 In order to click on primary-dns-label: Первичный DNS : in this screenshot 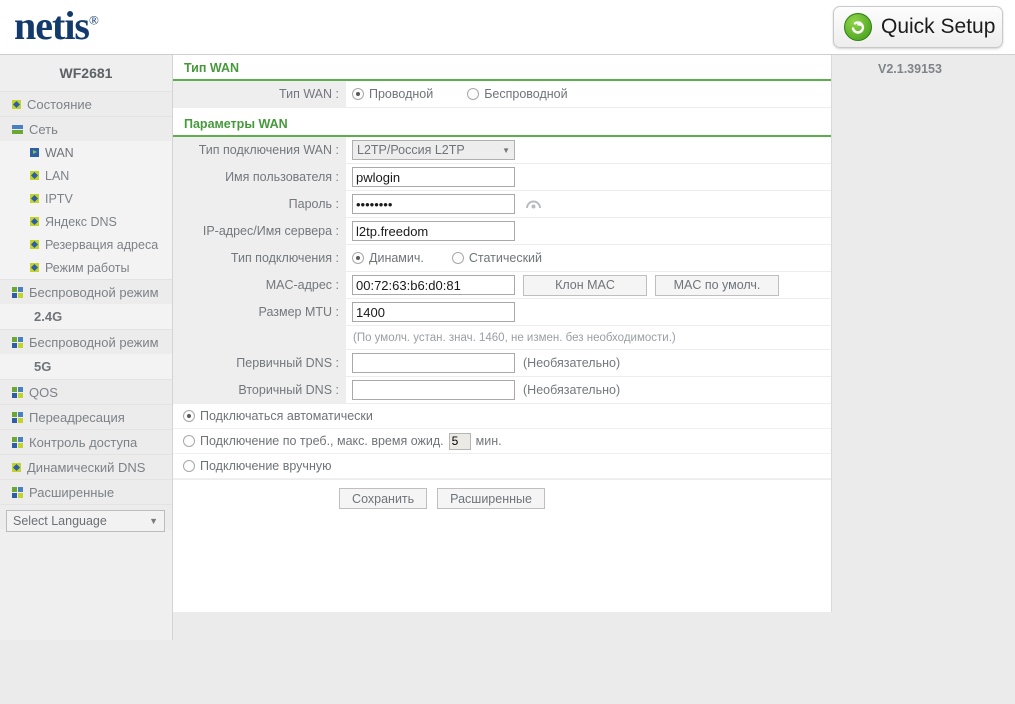, I will do `click(259, 363)`.